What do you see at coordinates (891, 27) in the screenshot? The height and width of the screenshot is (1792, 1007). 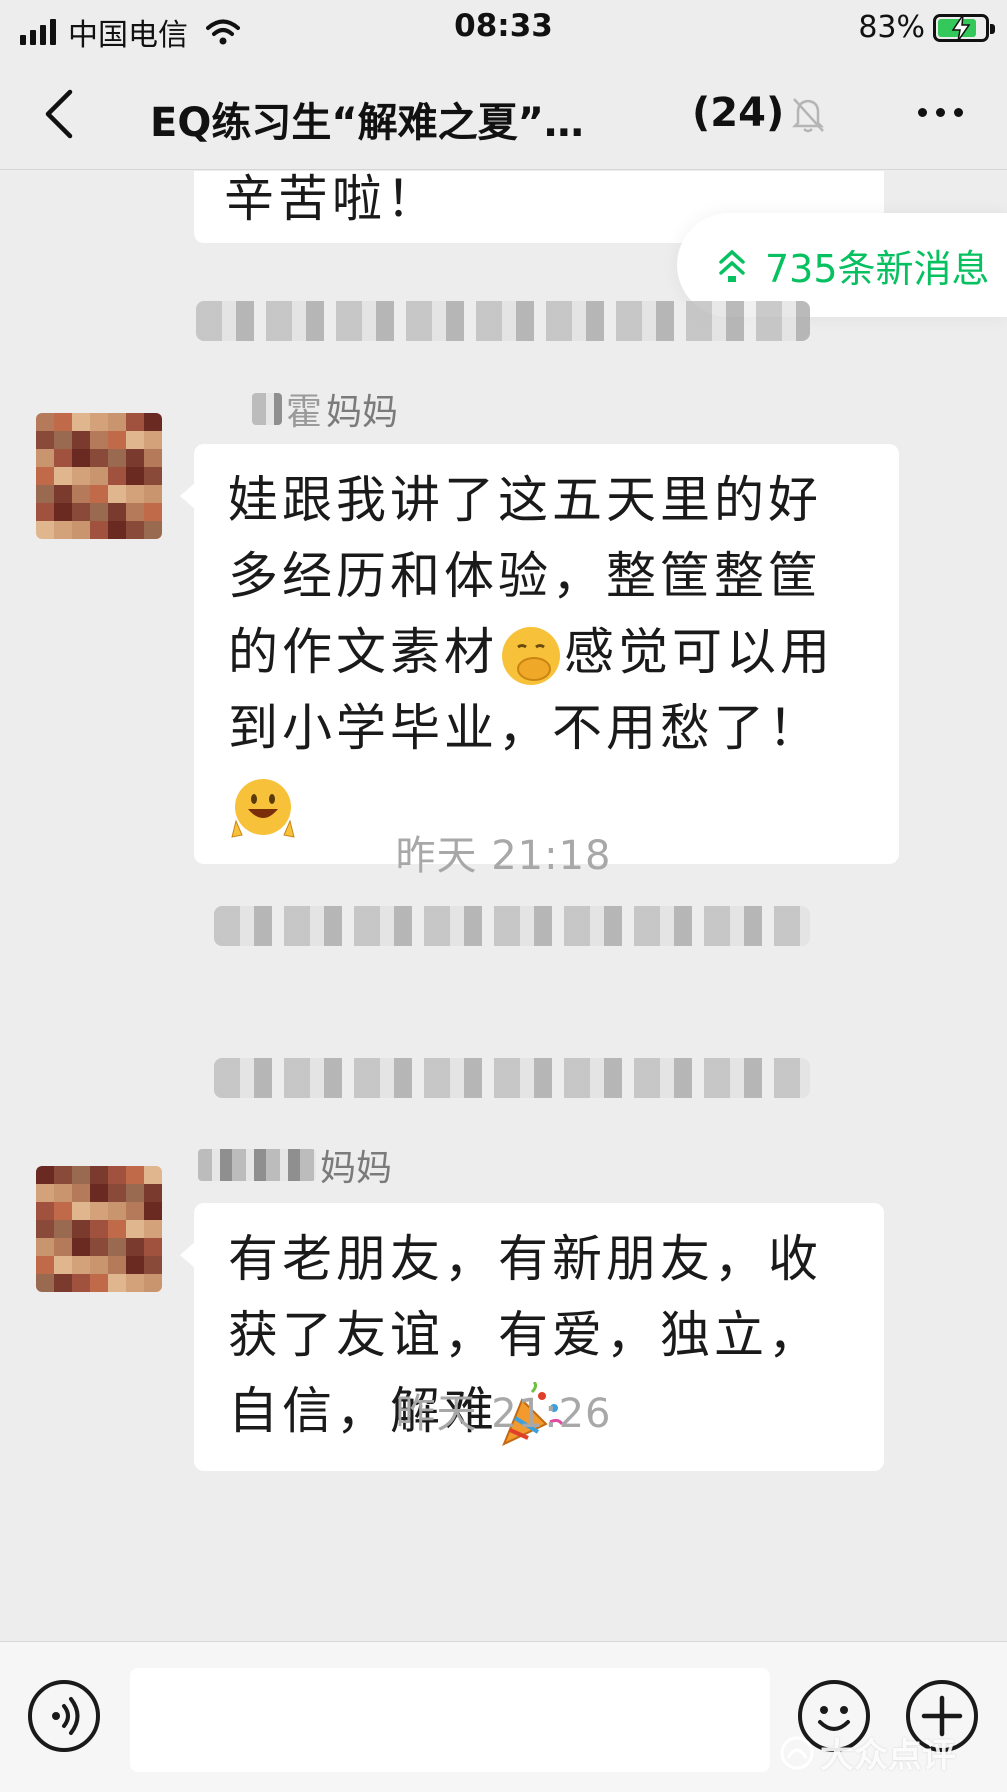 I see `battery-percent: 83%` at bounding box center [891, 27].